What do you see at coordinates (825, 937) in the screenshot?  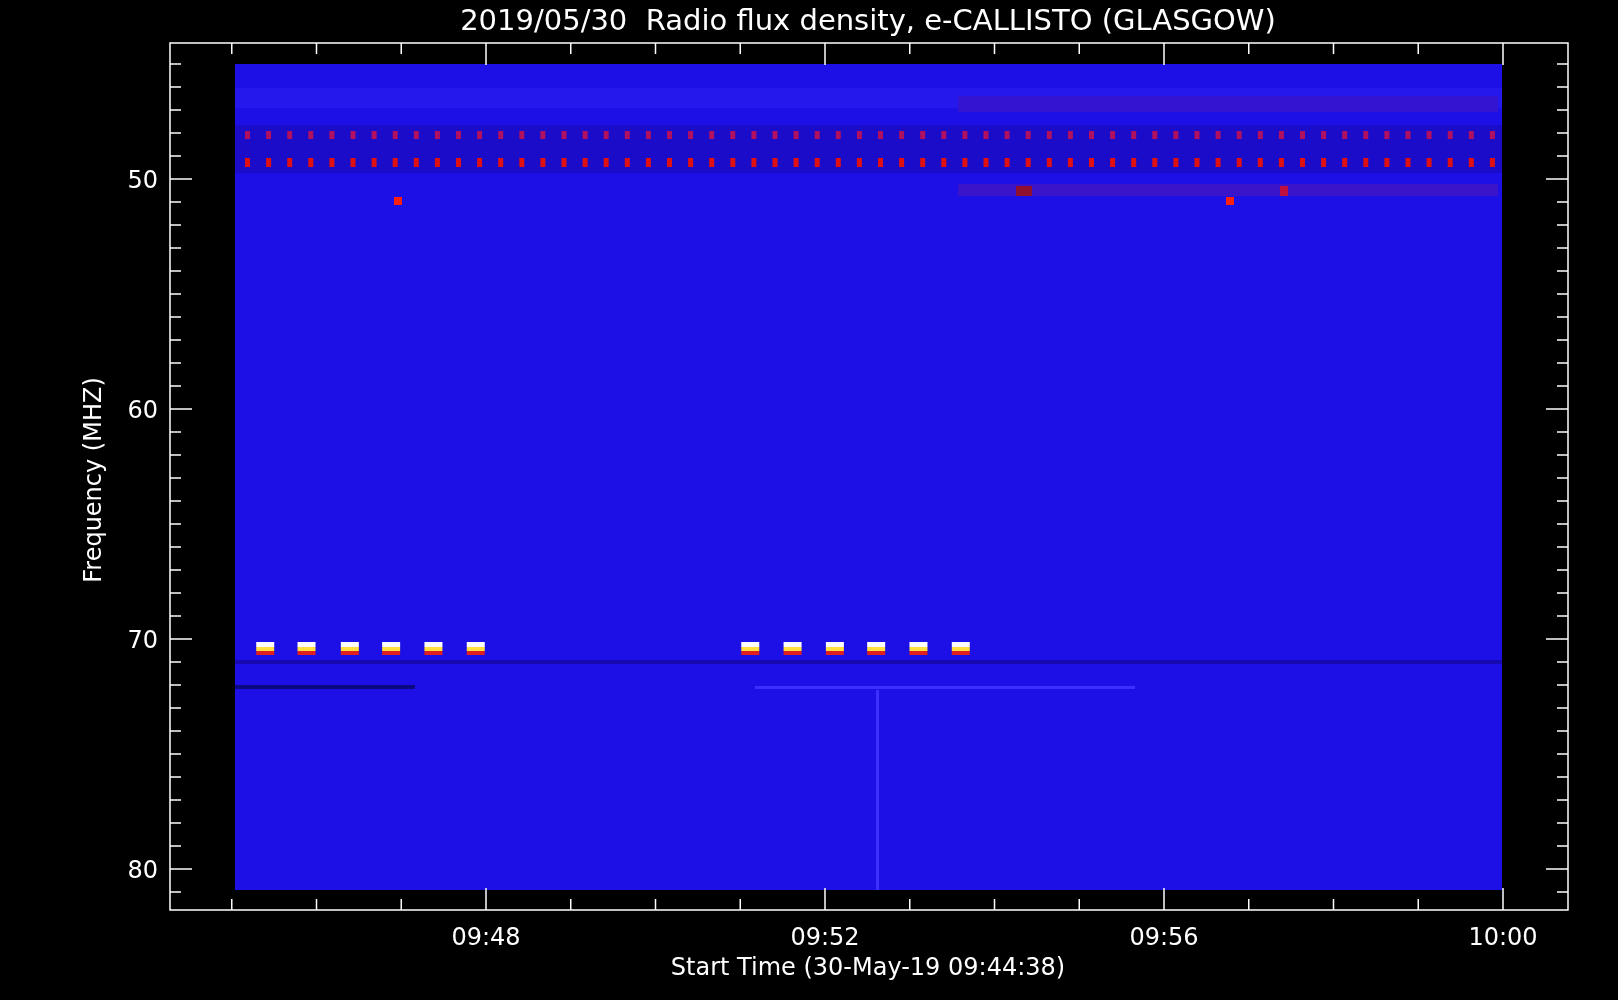 I see `x-tick-label: 09:52` at bounding box center [825, 937].